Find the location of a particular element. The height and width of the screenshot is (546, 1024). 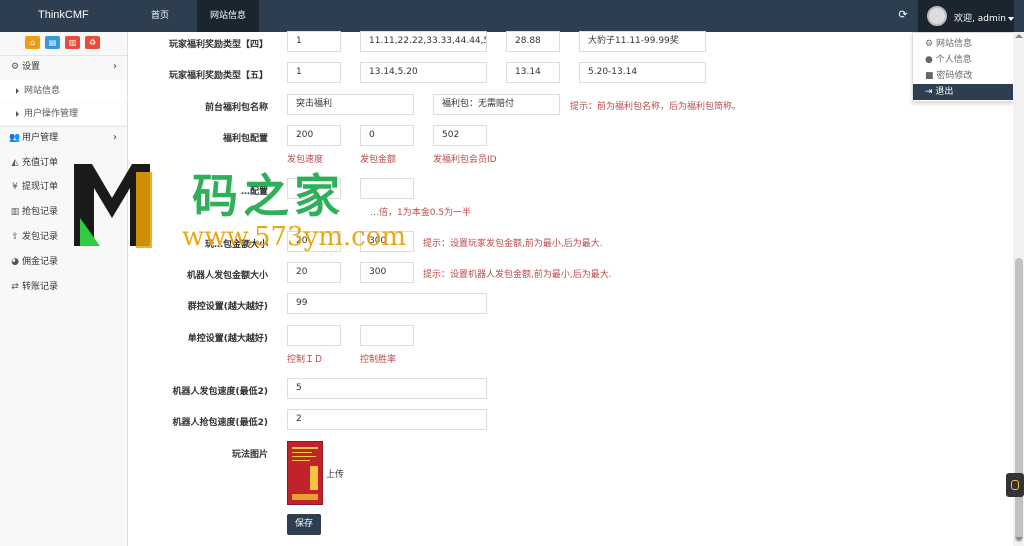

packet-member-input: 502 is located at coordinates (460, 135).